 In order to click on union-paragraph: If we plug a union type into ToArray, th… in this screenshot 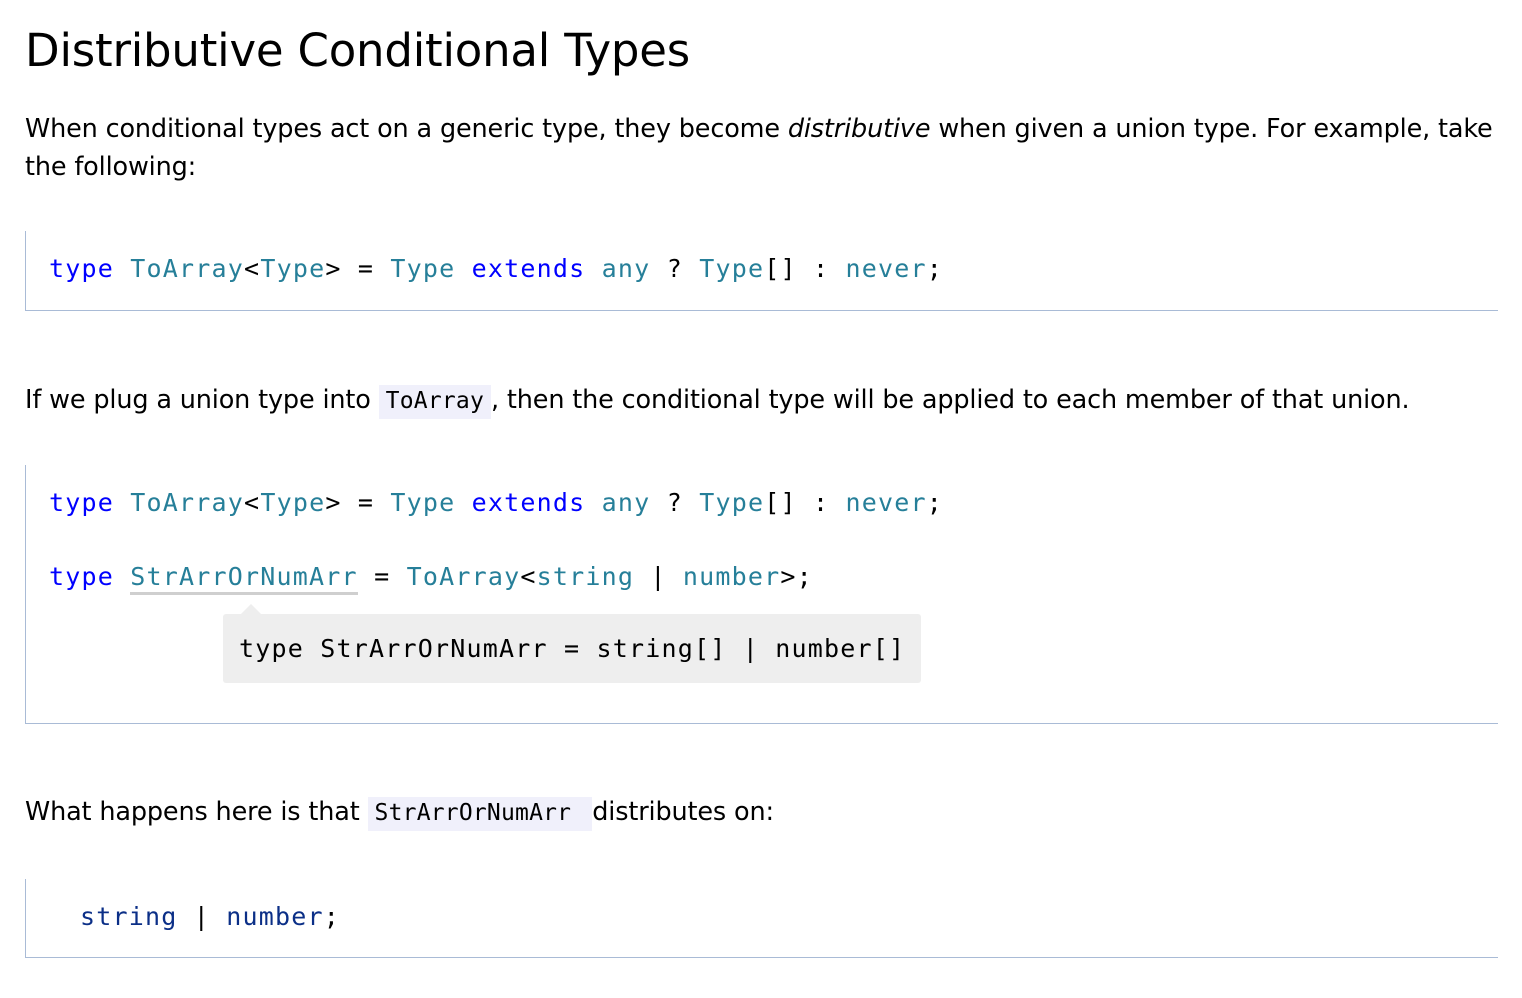, I will do `click(717, 400)`.